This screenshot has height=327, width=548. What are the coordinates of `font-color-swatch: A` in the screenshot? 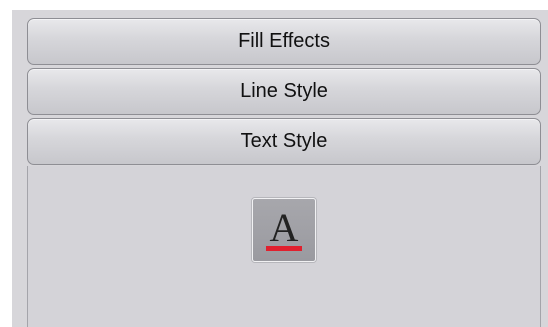 It's located at (284, 230).